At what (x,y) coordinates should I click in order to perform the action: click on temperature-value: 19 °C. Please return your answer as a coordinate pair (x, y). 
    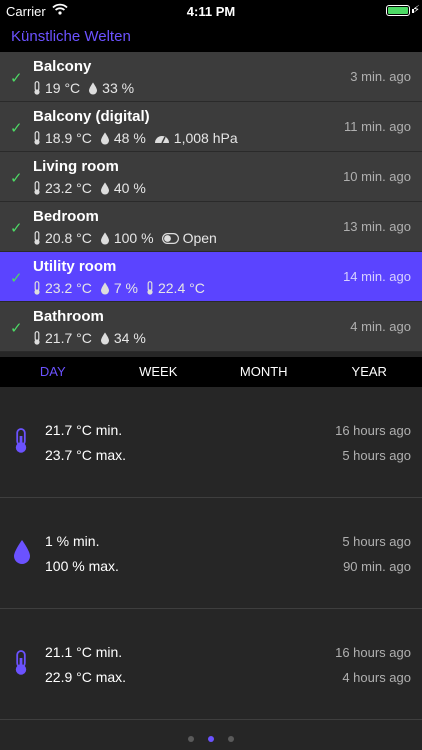
    Looking at the image, I should click on (63, 88).